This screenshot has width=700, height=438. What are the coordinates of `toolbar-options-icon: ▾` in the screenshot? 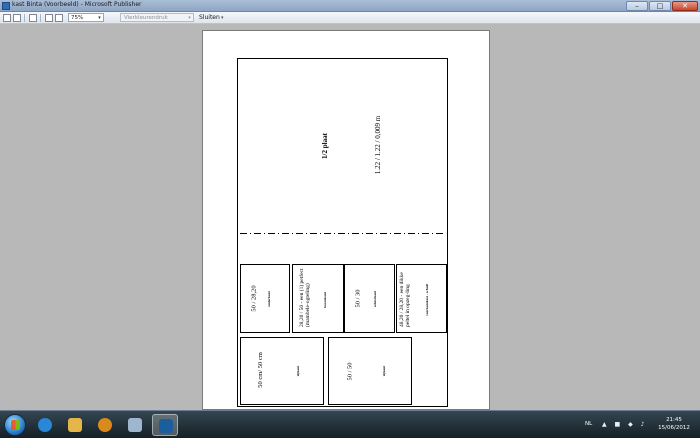 It's located at (223, 19).